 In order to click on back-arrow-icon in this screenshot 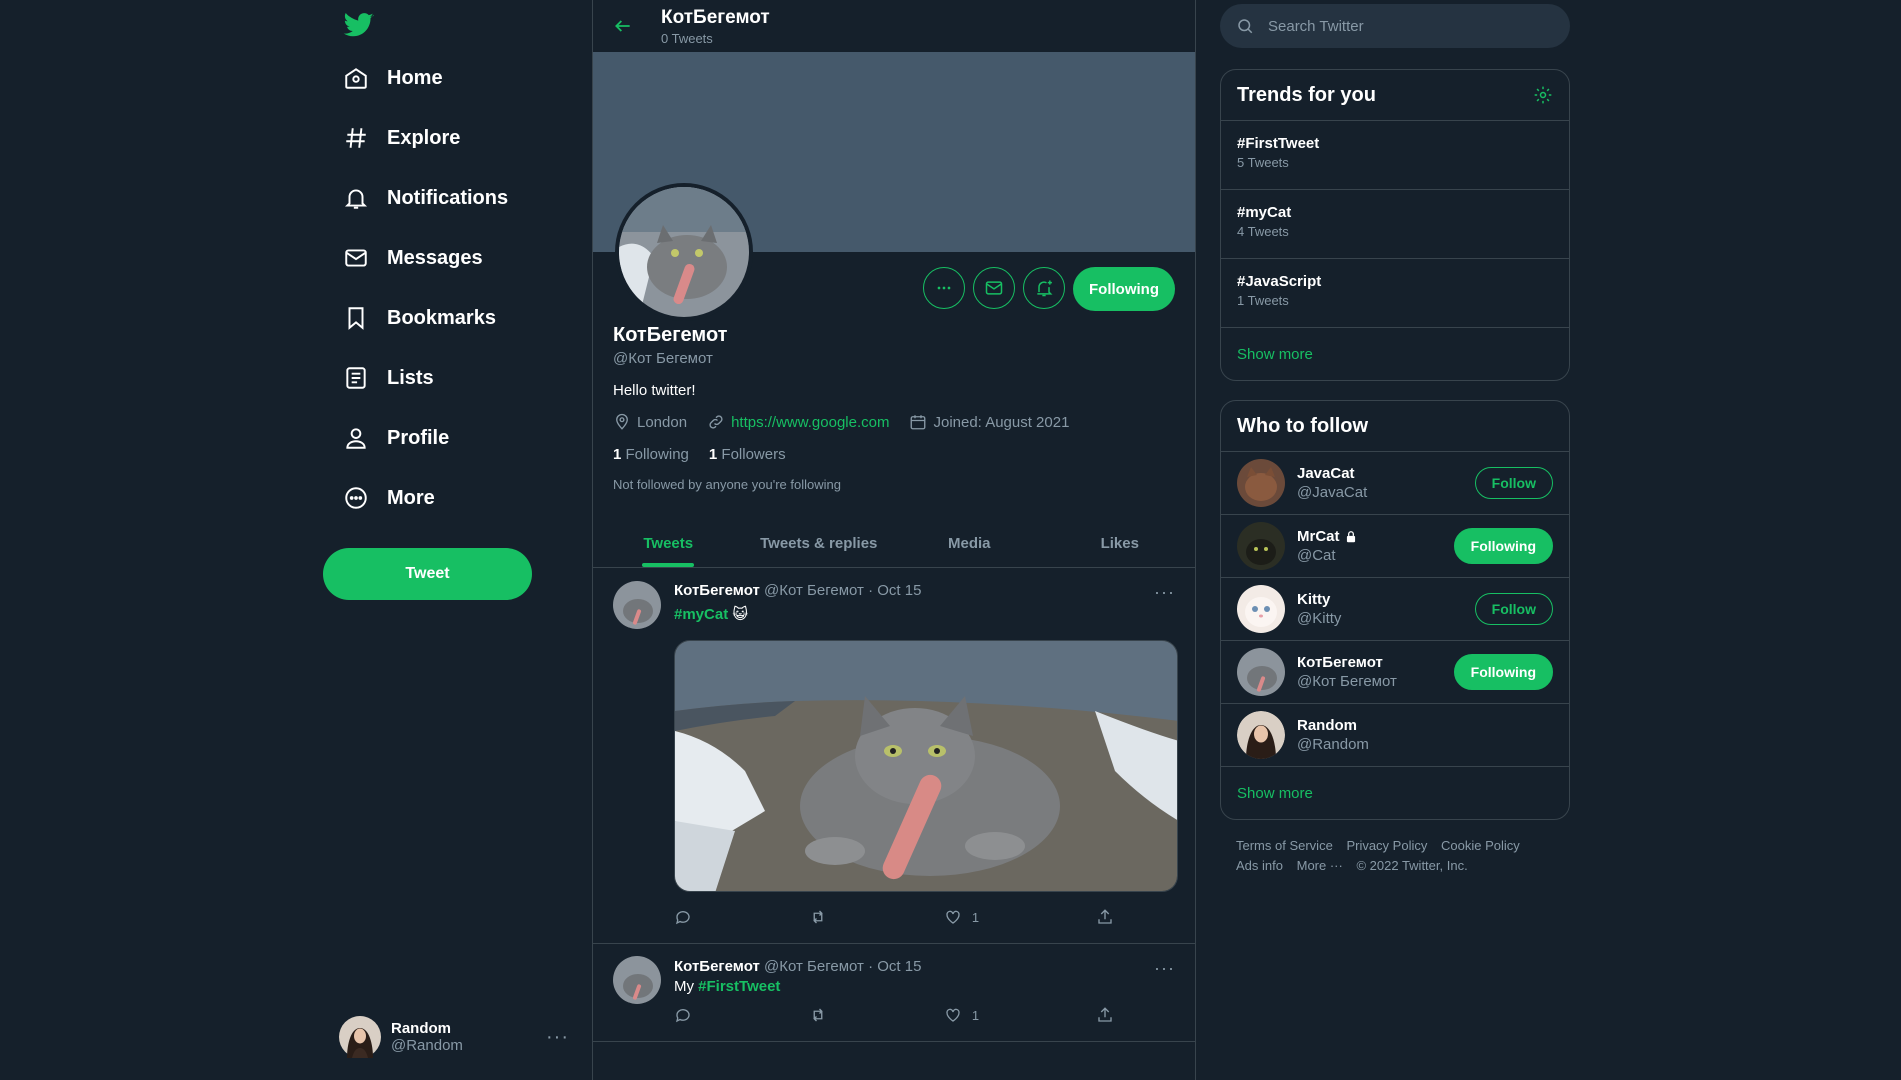, I will do `click(623, 26)`.